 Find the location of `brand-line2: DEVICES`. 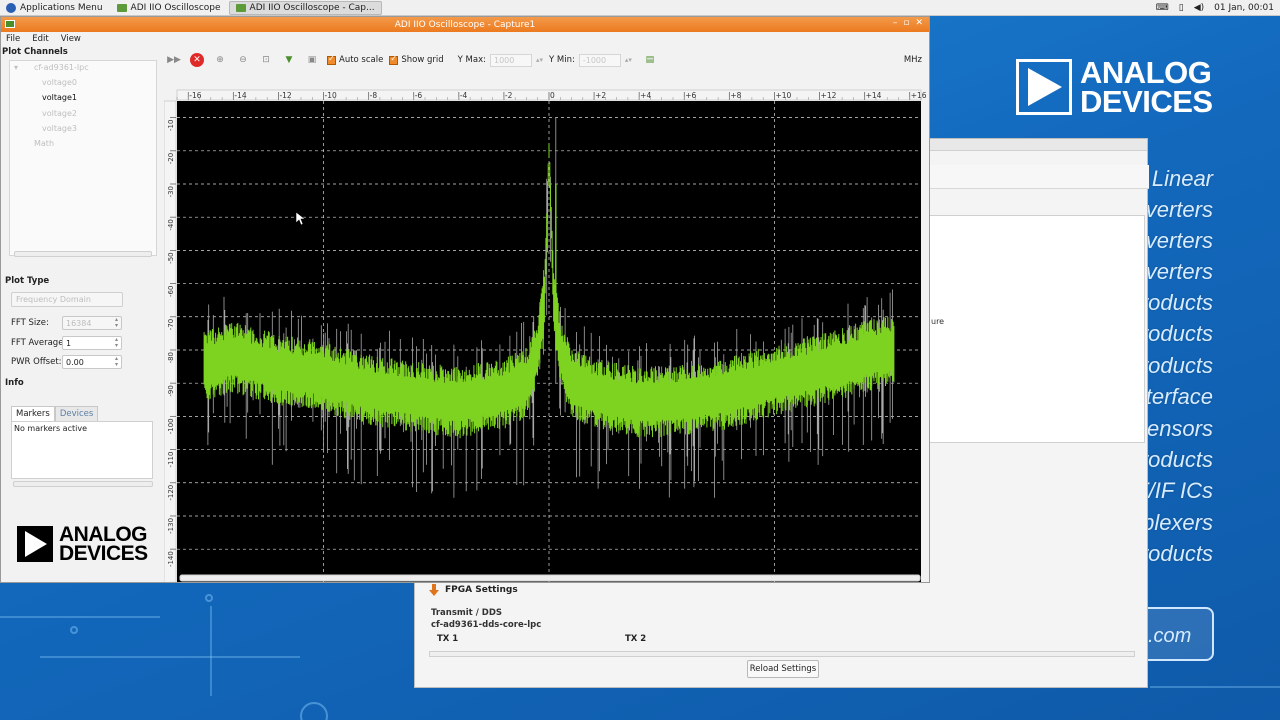

brand-line2: DEVICES is located at coordinates (1146, 101).